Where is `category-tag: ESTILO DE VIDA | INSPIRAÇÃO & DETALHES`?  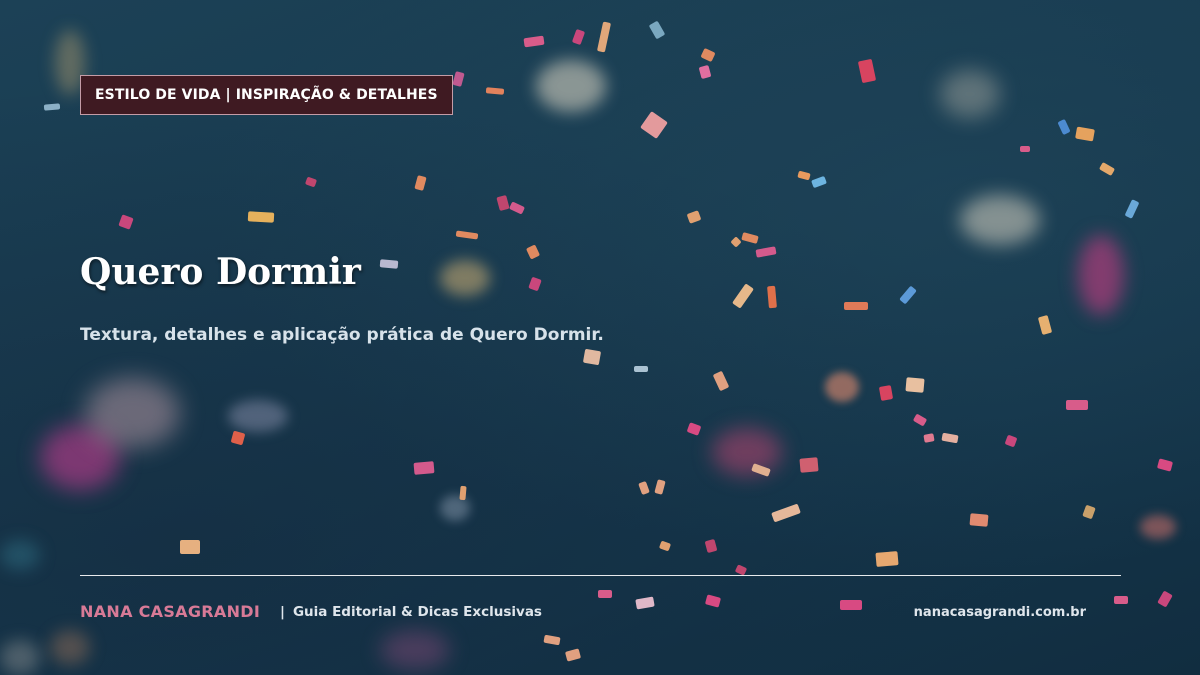 category-tag: ESTILO DE VIDA | INSPIRAÇÃO & DETALHES is located at coordinates (266, 95).